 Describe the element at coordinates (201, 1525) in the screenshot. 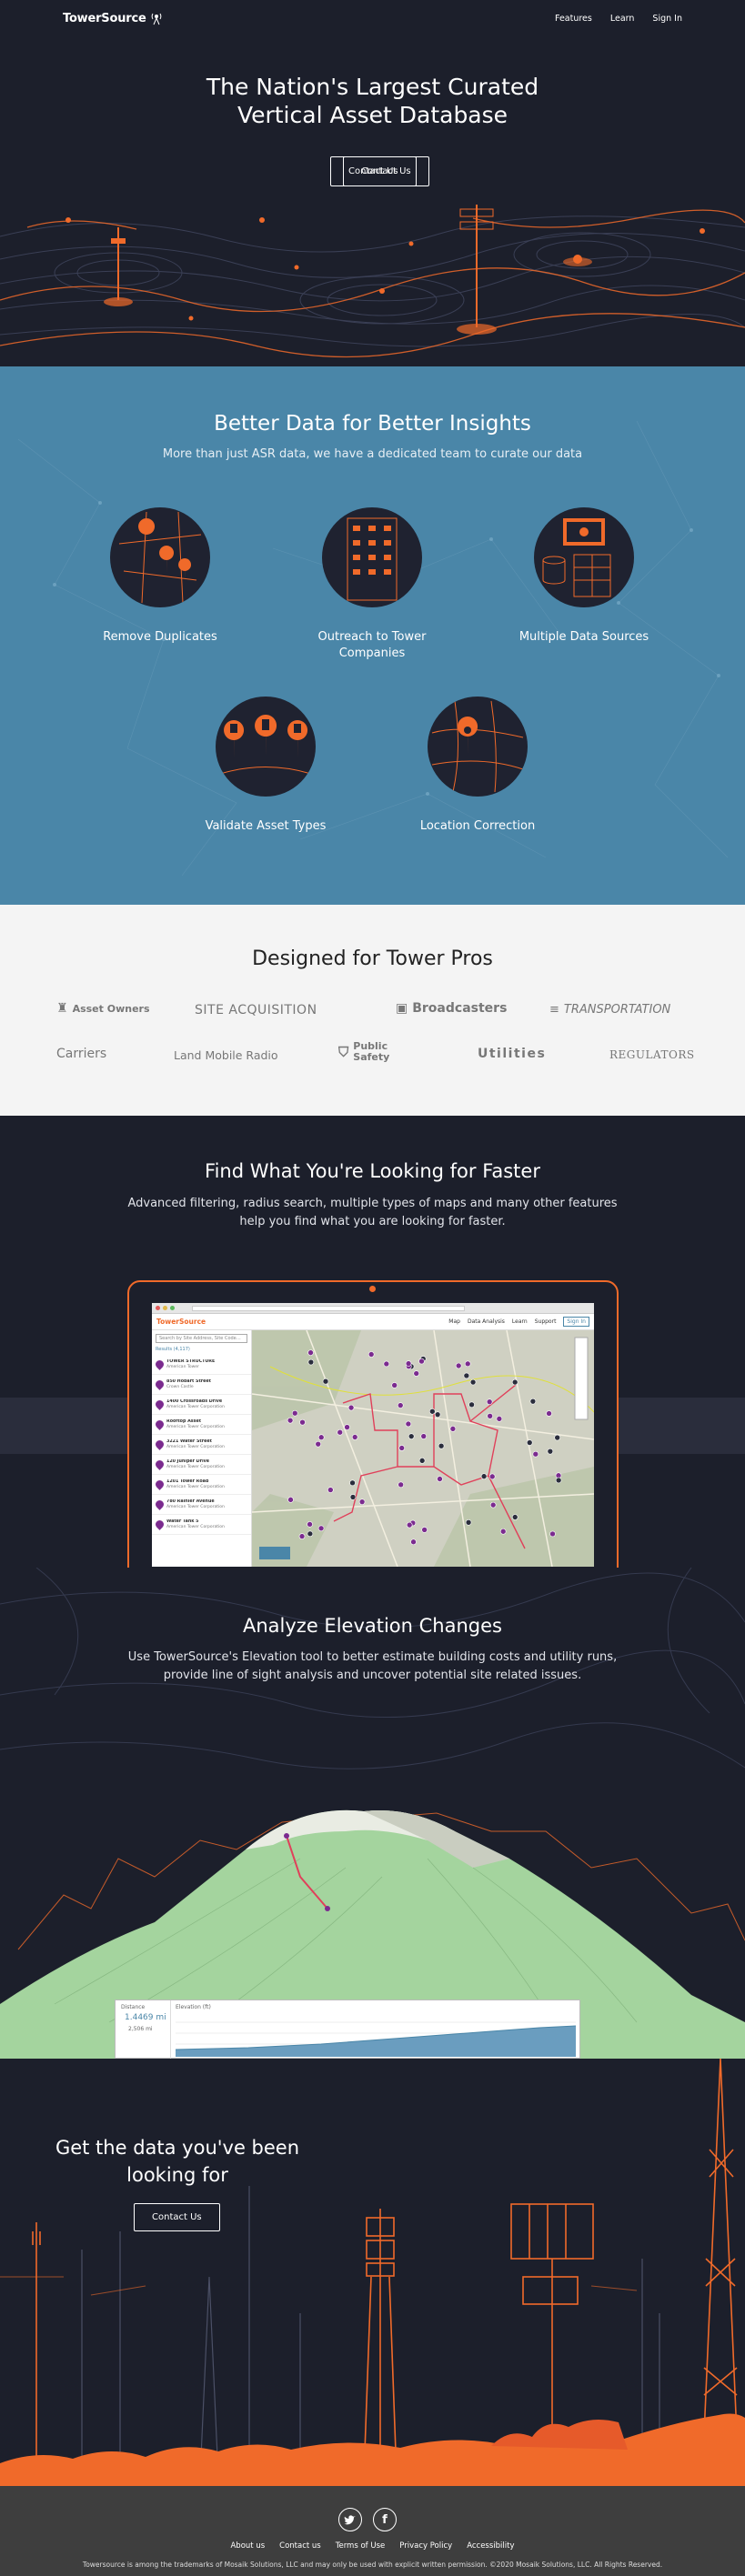

I see `result-row: Water Tank 5 American Tower Corporation` at that location.